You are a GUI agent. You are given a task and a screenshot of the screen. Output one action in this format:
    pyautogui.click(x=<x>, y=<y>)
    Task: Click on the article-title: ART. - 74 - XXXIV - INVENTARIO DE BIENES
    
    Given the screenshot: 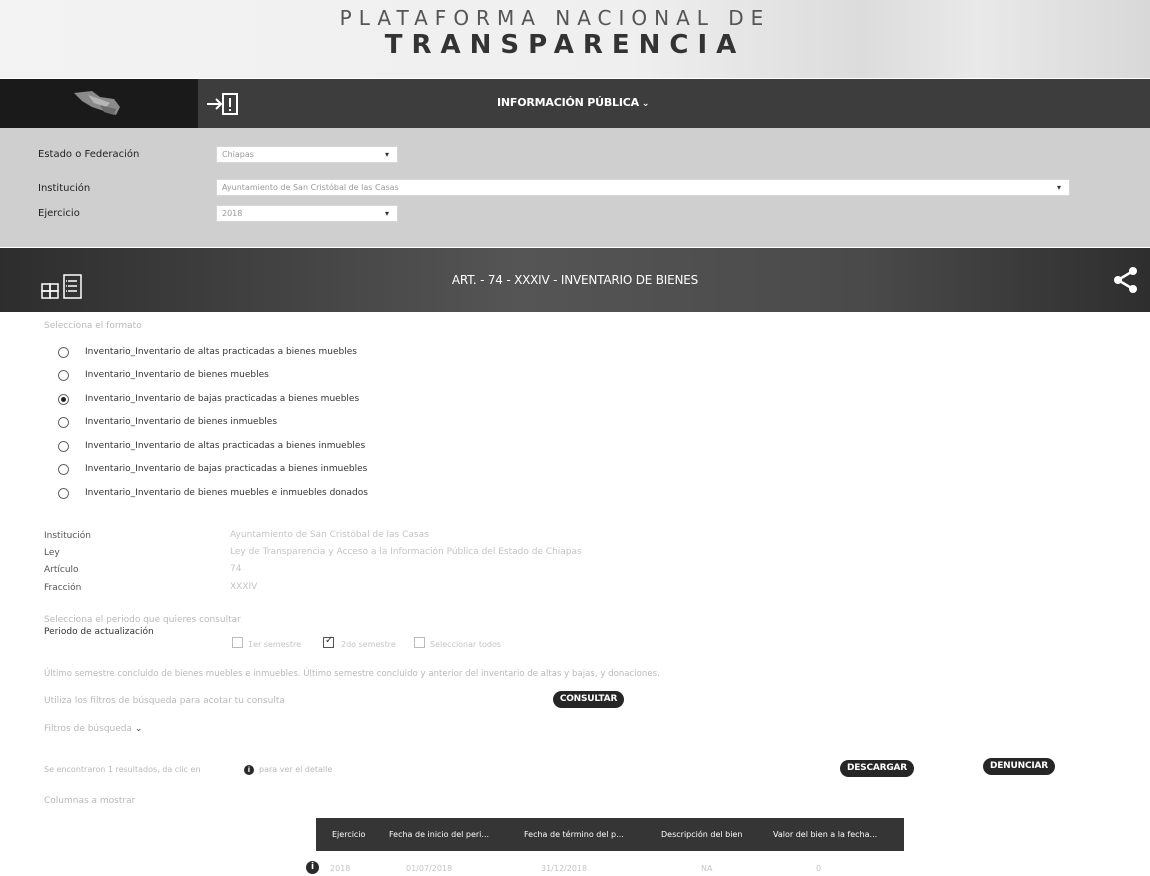 What is the action you would take?
    pyautogui.click(x=575, y=280)
    